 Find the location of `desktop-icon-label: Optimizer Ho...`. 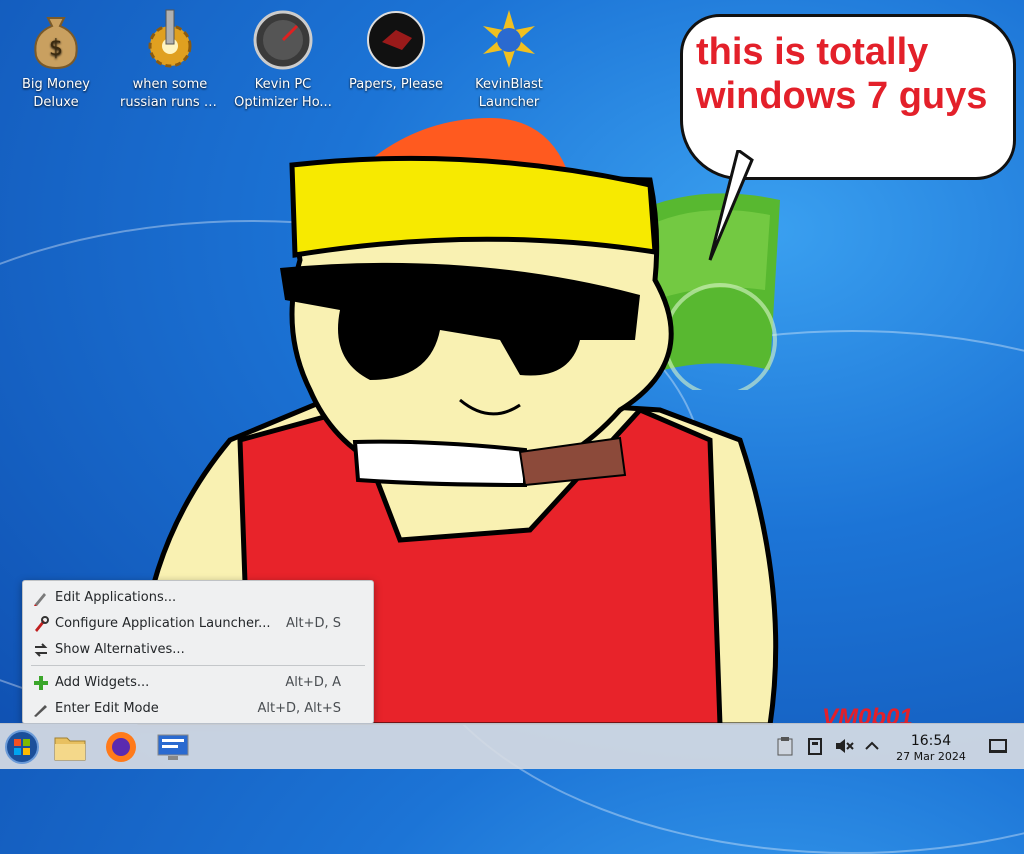

desktop-icon-label: Optimizer Ho... is located at coordinates (283, 102).